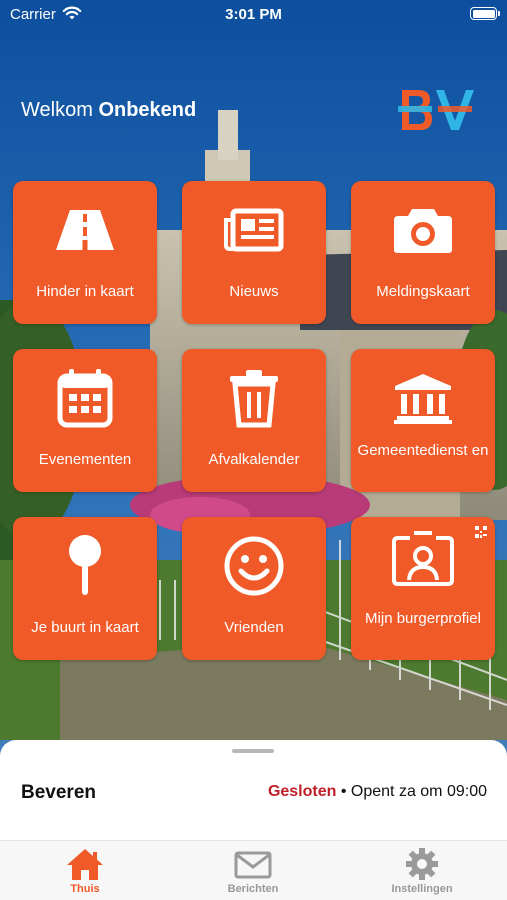 This screenshot has height=900, width=507. I want to click on smiley-icon, so click(254, 566).